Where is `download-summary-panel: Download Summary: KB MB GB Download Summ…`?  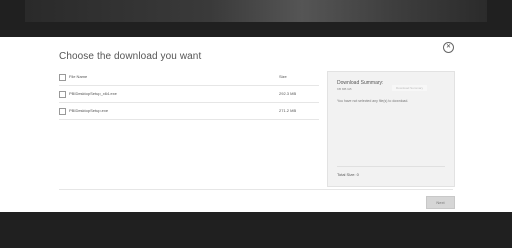 download-summary-panel: Download Summary: KB MB GB Download Summ… is located at coordinates (391, 129).